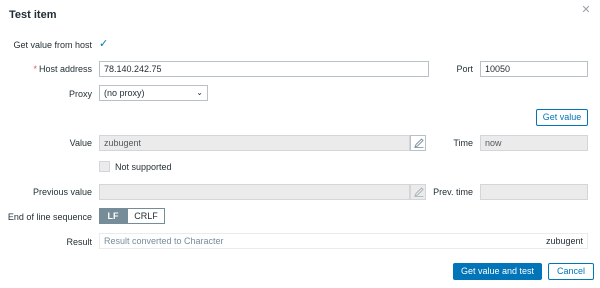 The image size is (600, 288). Describe the element at coordinates (65, 69) in the screenshot. I see `host-address-label-text: Host address` at that location.